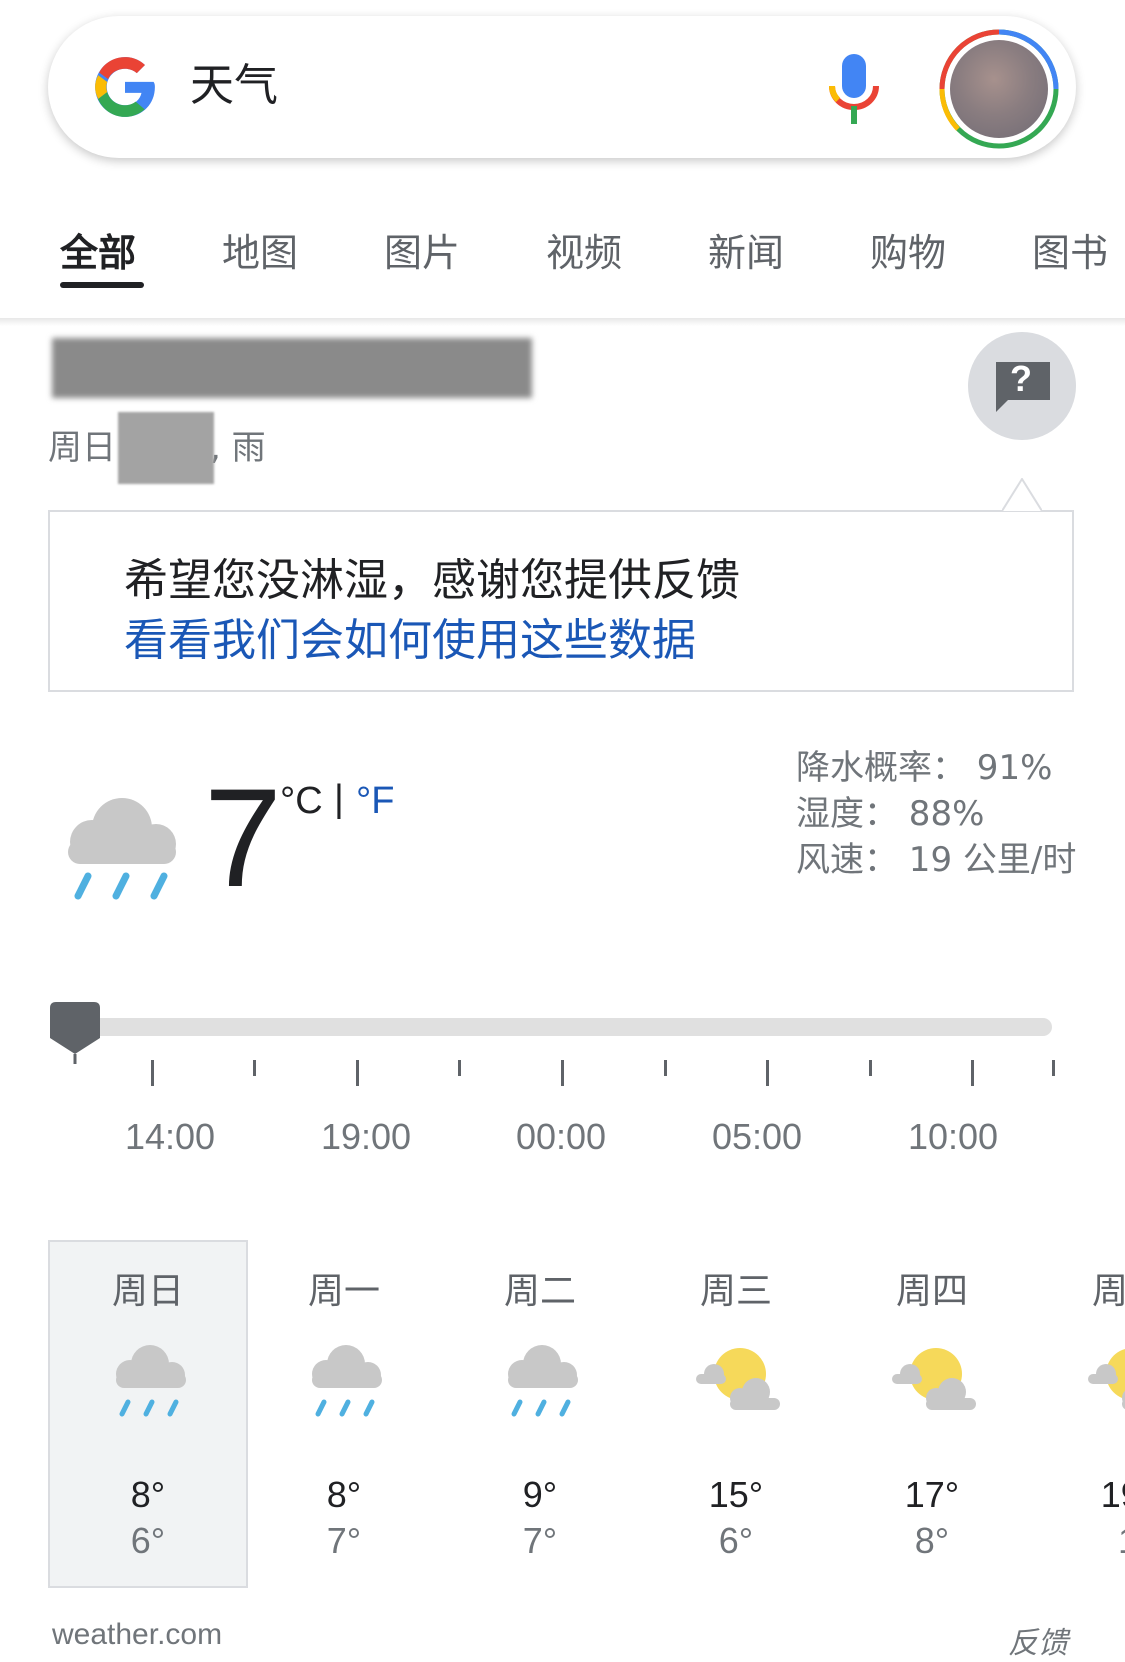 This screenshot has width=1125, height=1662. I want to click on time-slider-thumb, so click(75, 1033).